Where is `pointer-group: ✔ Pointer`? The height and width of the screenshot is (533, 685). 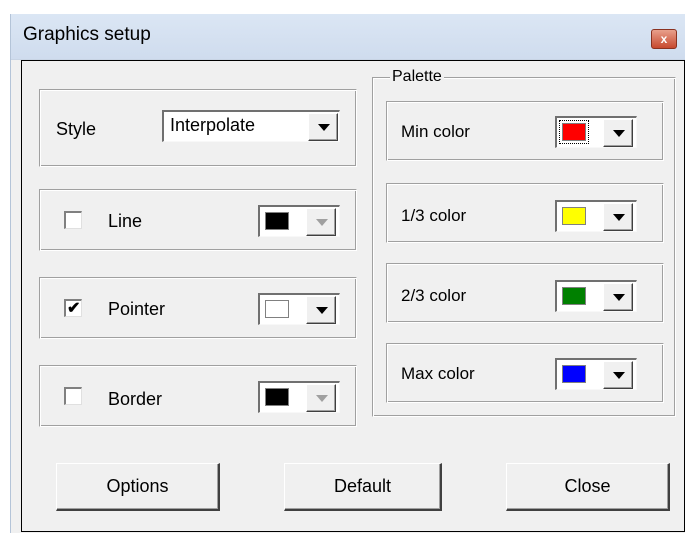
pointer-group: ✔ Pointer is located at coordinates (198, 308).